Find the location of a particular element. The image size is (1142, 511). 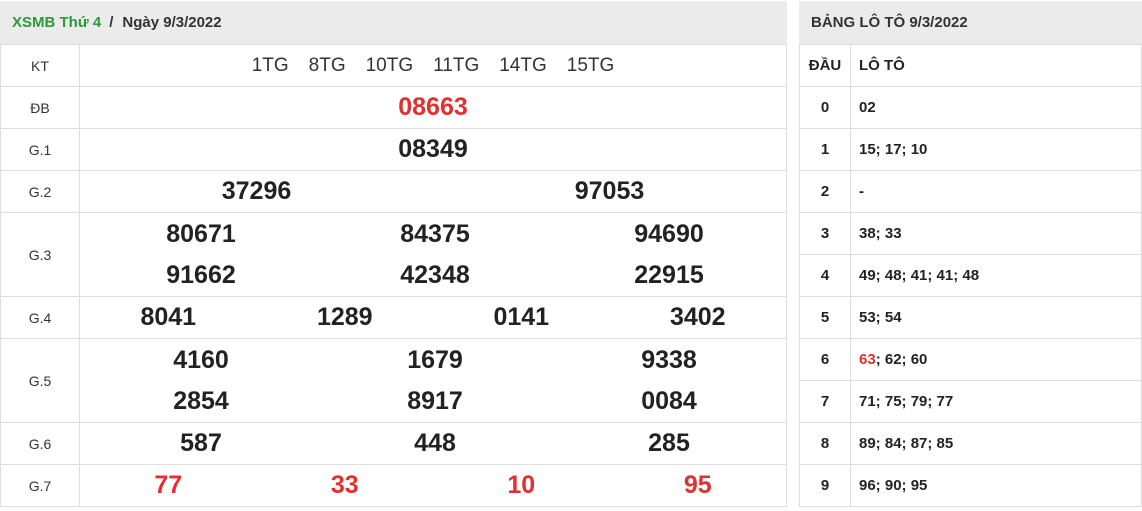

prize-number: 37296 is located at coordinates (256, 191).